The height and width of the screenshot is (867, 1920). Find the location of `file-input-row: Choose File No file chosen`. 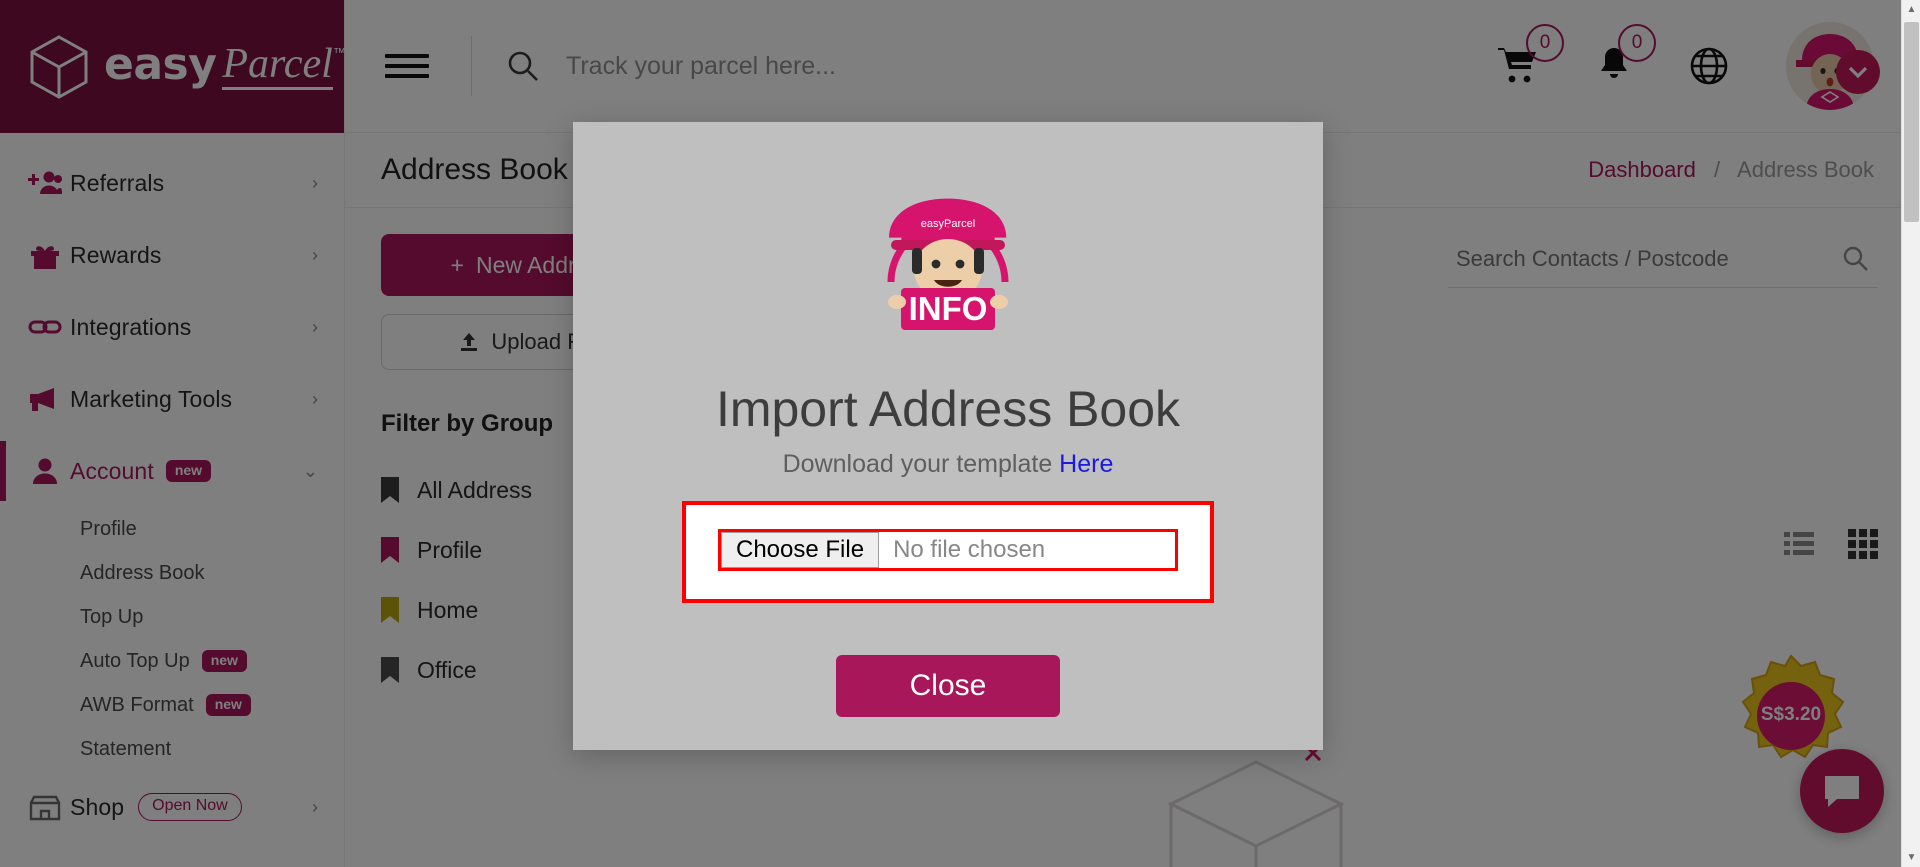

file-input-row: Choose File No file chosen is located at coordinates (948, 550).